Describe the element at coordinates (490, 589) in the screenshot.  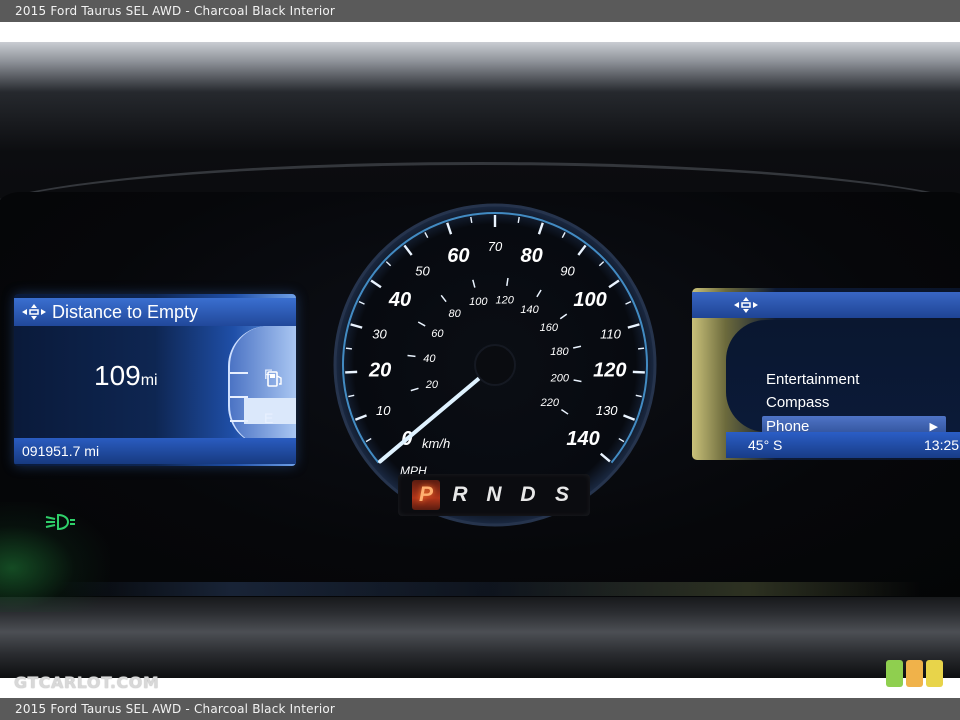
I see `lower-reflection` at that location.